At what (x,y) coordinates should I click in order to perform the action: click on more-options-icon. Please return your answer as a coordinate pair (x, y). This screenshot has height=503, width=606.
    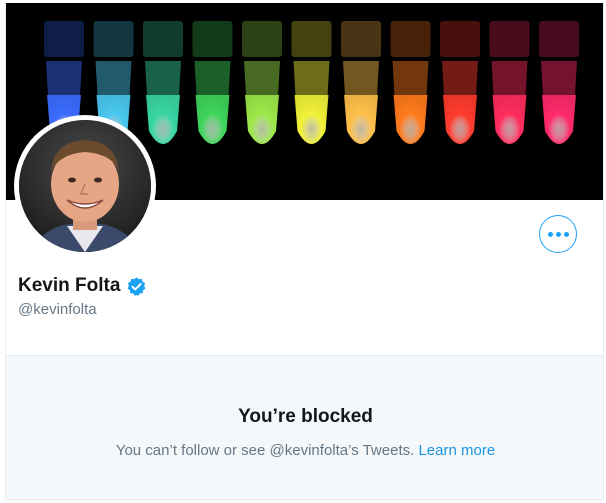
    Looking at the image, I should click on (558, 234).